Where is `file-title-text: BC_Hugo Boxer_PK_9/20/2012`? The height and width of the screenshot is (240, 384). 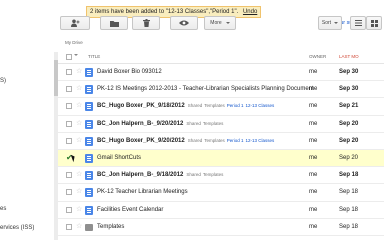 file-title-text: BC_Hugo Boxer_PK_9/20/2012 is located at coordinates (141, 140).